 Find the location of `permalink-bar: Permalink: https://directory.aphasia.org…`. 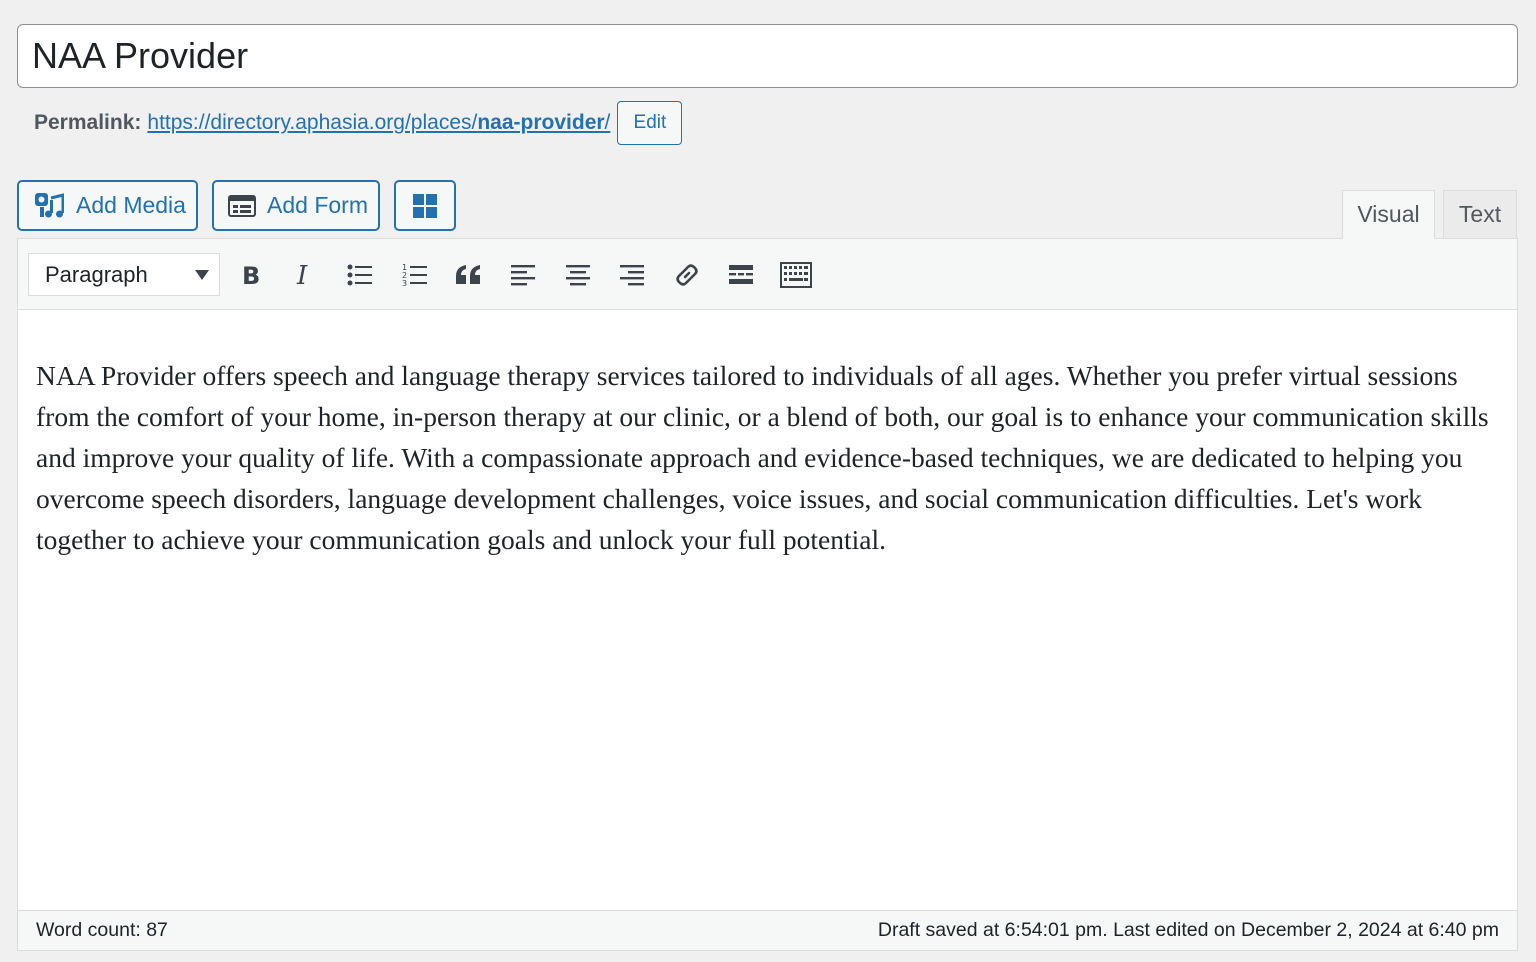

permalink-bar: Permalink: https://directory.aphasia.org… is located at coordinates (358, 123).